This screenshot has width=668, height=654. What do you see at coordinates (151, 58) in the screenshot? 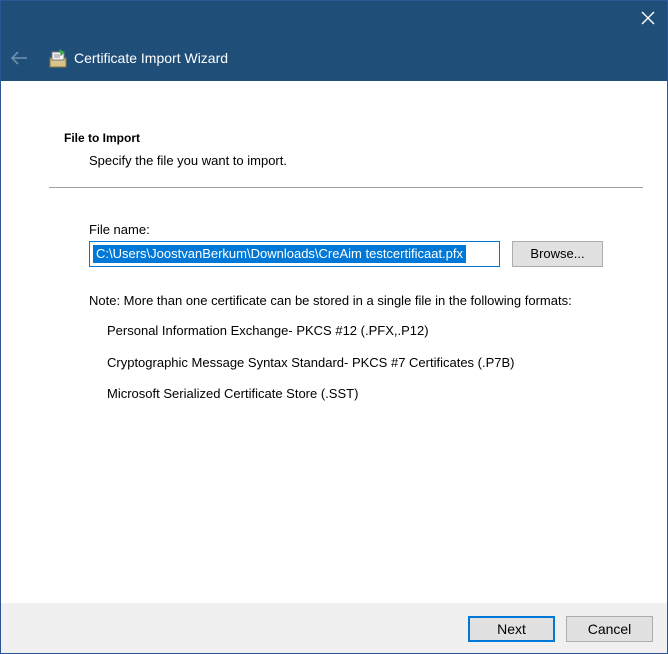
I see `wizard-title: Certificate Import Wizard` at bounding box center [151, 58].